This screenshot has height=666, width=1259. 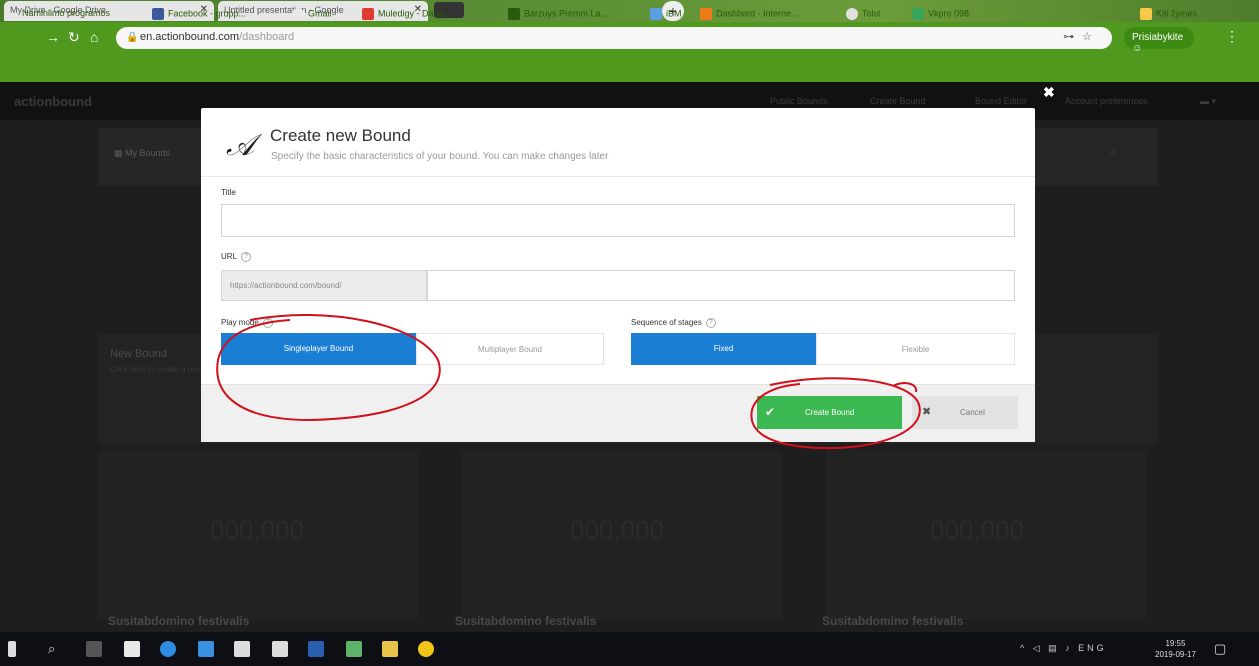 What do you see at coordinates (240, 145) in the screenshot?
I see `actionbound-logo-icon: 𝒜` at bounding box center [240, 145].